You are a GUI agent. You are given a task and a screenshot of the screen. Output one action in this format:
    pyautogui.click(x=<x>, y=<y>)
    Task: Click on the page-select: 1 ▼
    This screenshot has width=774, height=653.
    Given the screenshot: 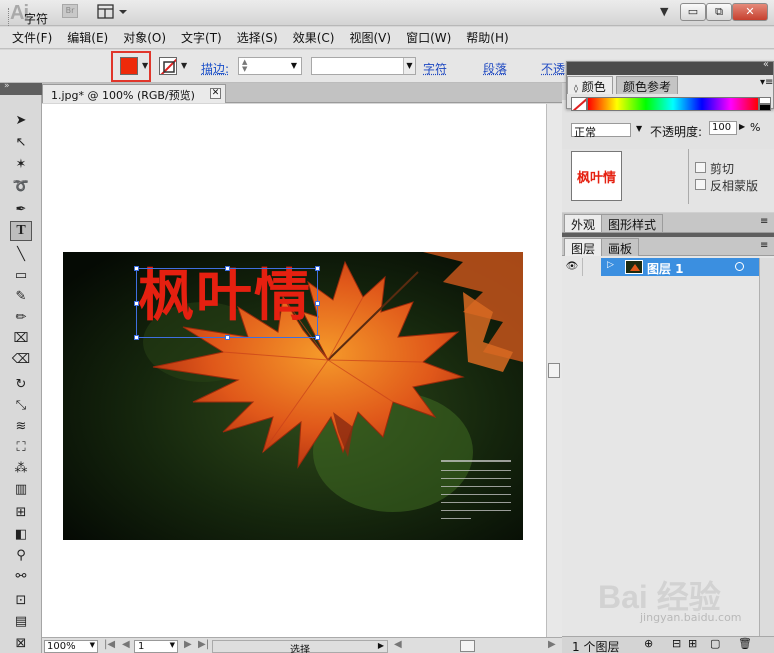 What is the action you would take?
    pyautogui.click(x=156, y=646)
    